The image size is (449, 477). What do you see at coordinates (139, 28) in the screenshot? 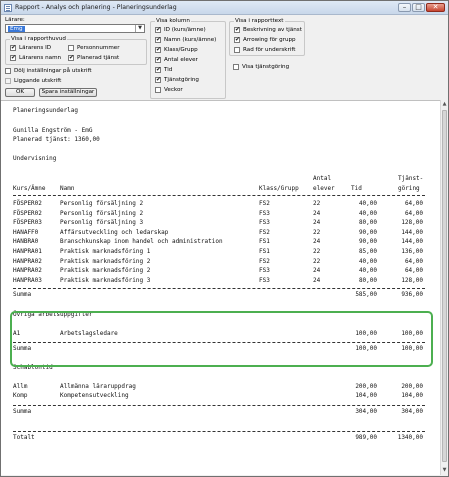
I see `chevron-down-icon: ▼` at bounding box center [139, 28].